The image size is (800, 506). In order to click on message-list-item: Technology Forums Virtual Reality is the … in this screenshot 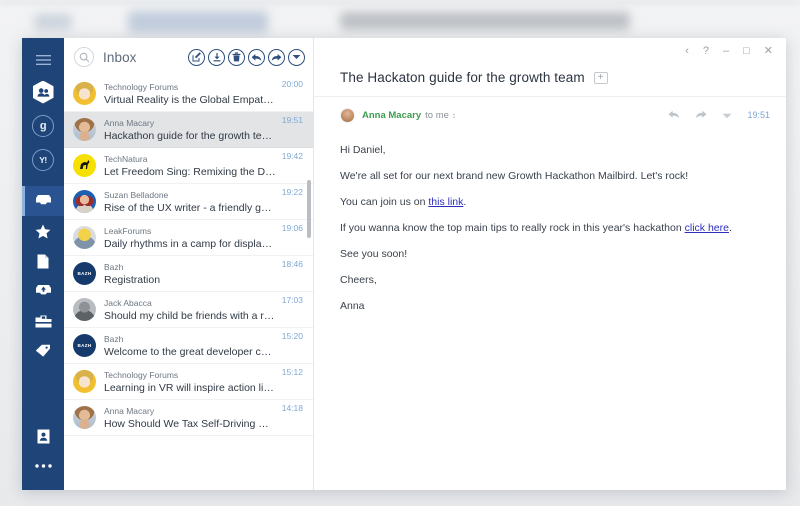, I will do `click(188, 94)`.